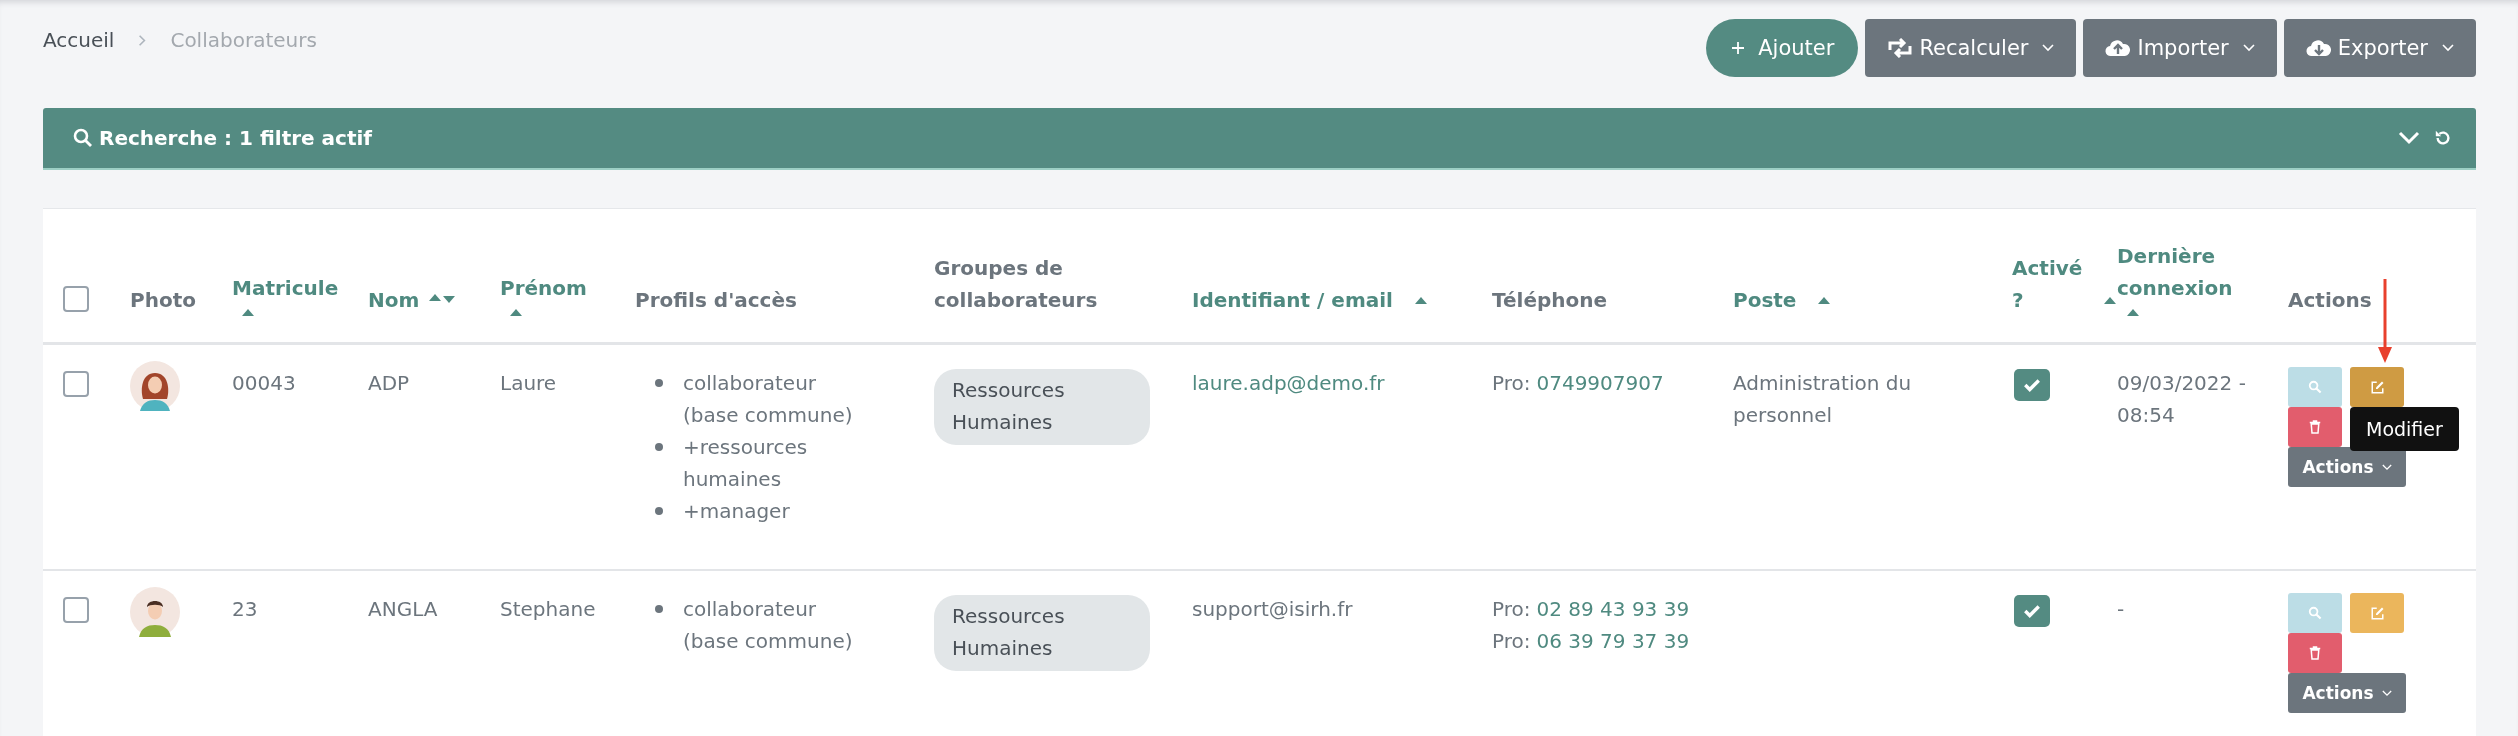 The height and width of the screenshot is (736, 2518). What do you see at coordinates (2182, 399) in the screenshot?
I see `table-cell-text: 09/03/2022 - 08:54` at bounding box center [2182, 399].